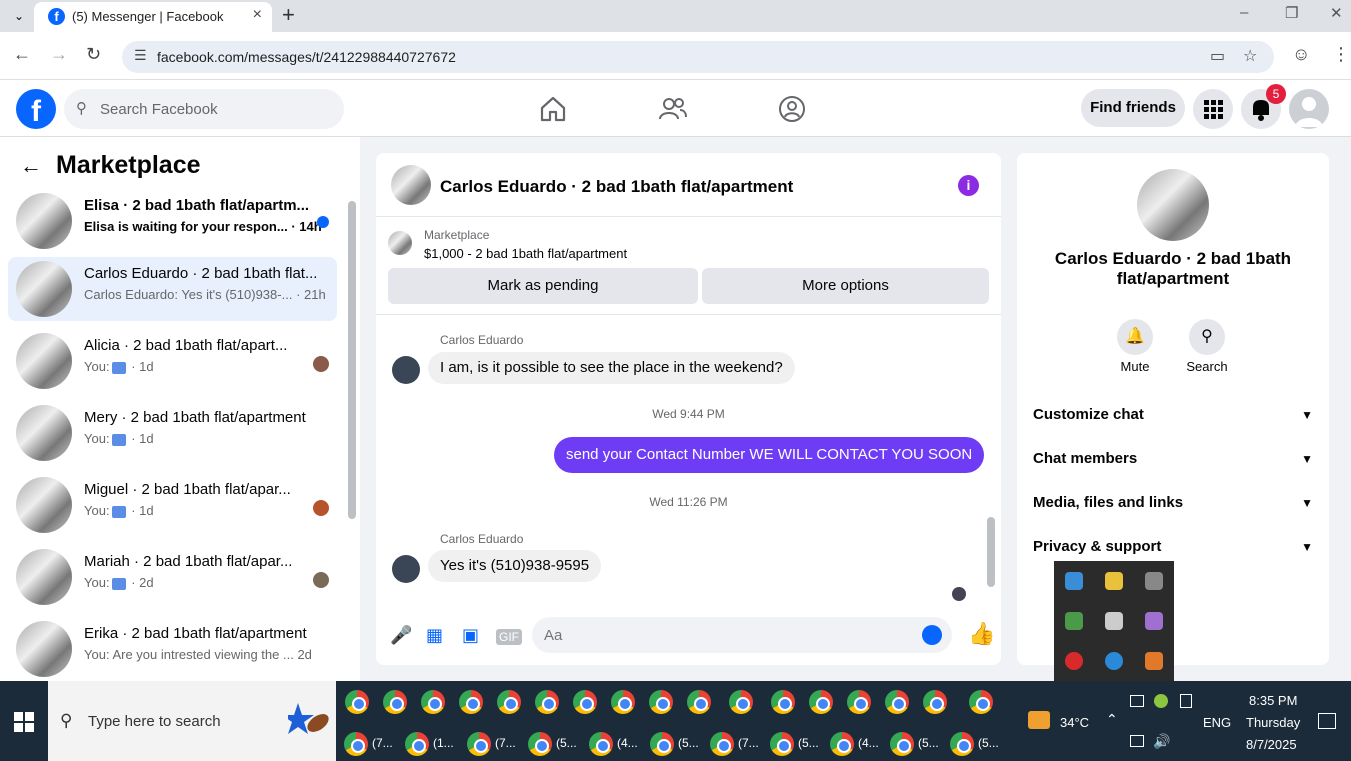 This screenshot has width=1351, height=761. What do you see at coordinates (1114, 581) in the screenshot?
I see `security-shield-icon` at bounding box center [1114, 581].